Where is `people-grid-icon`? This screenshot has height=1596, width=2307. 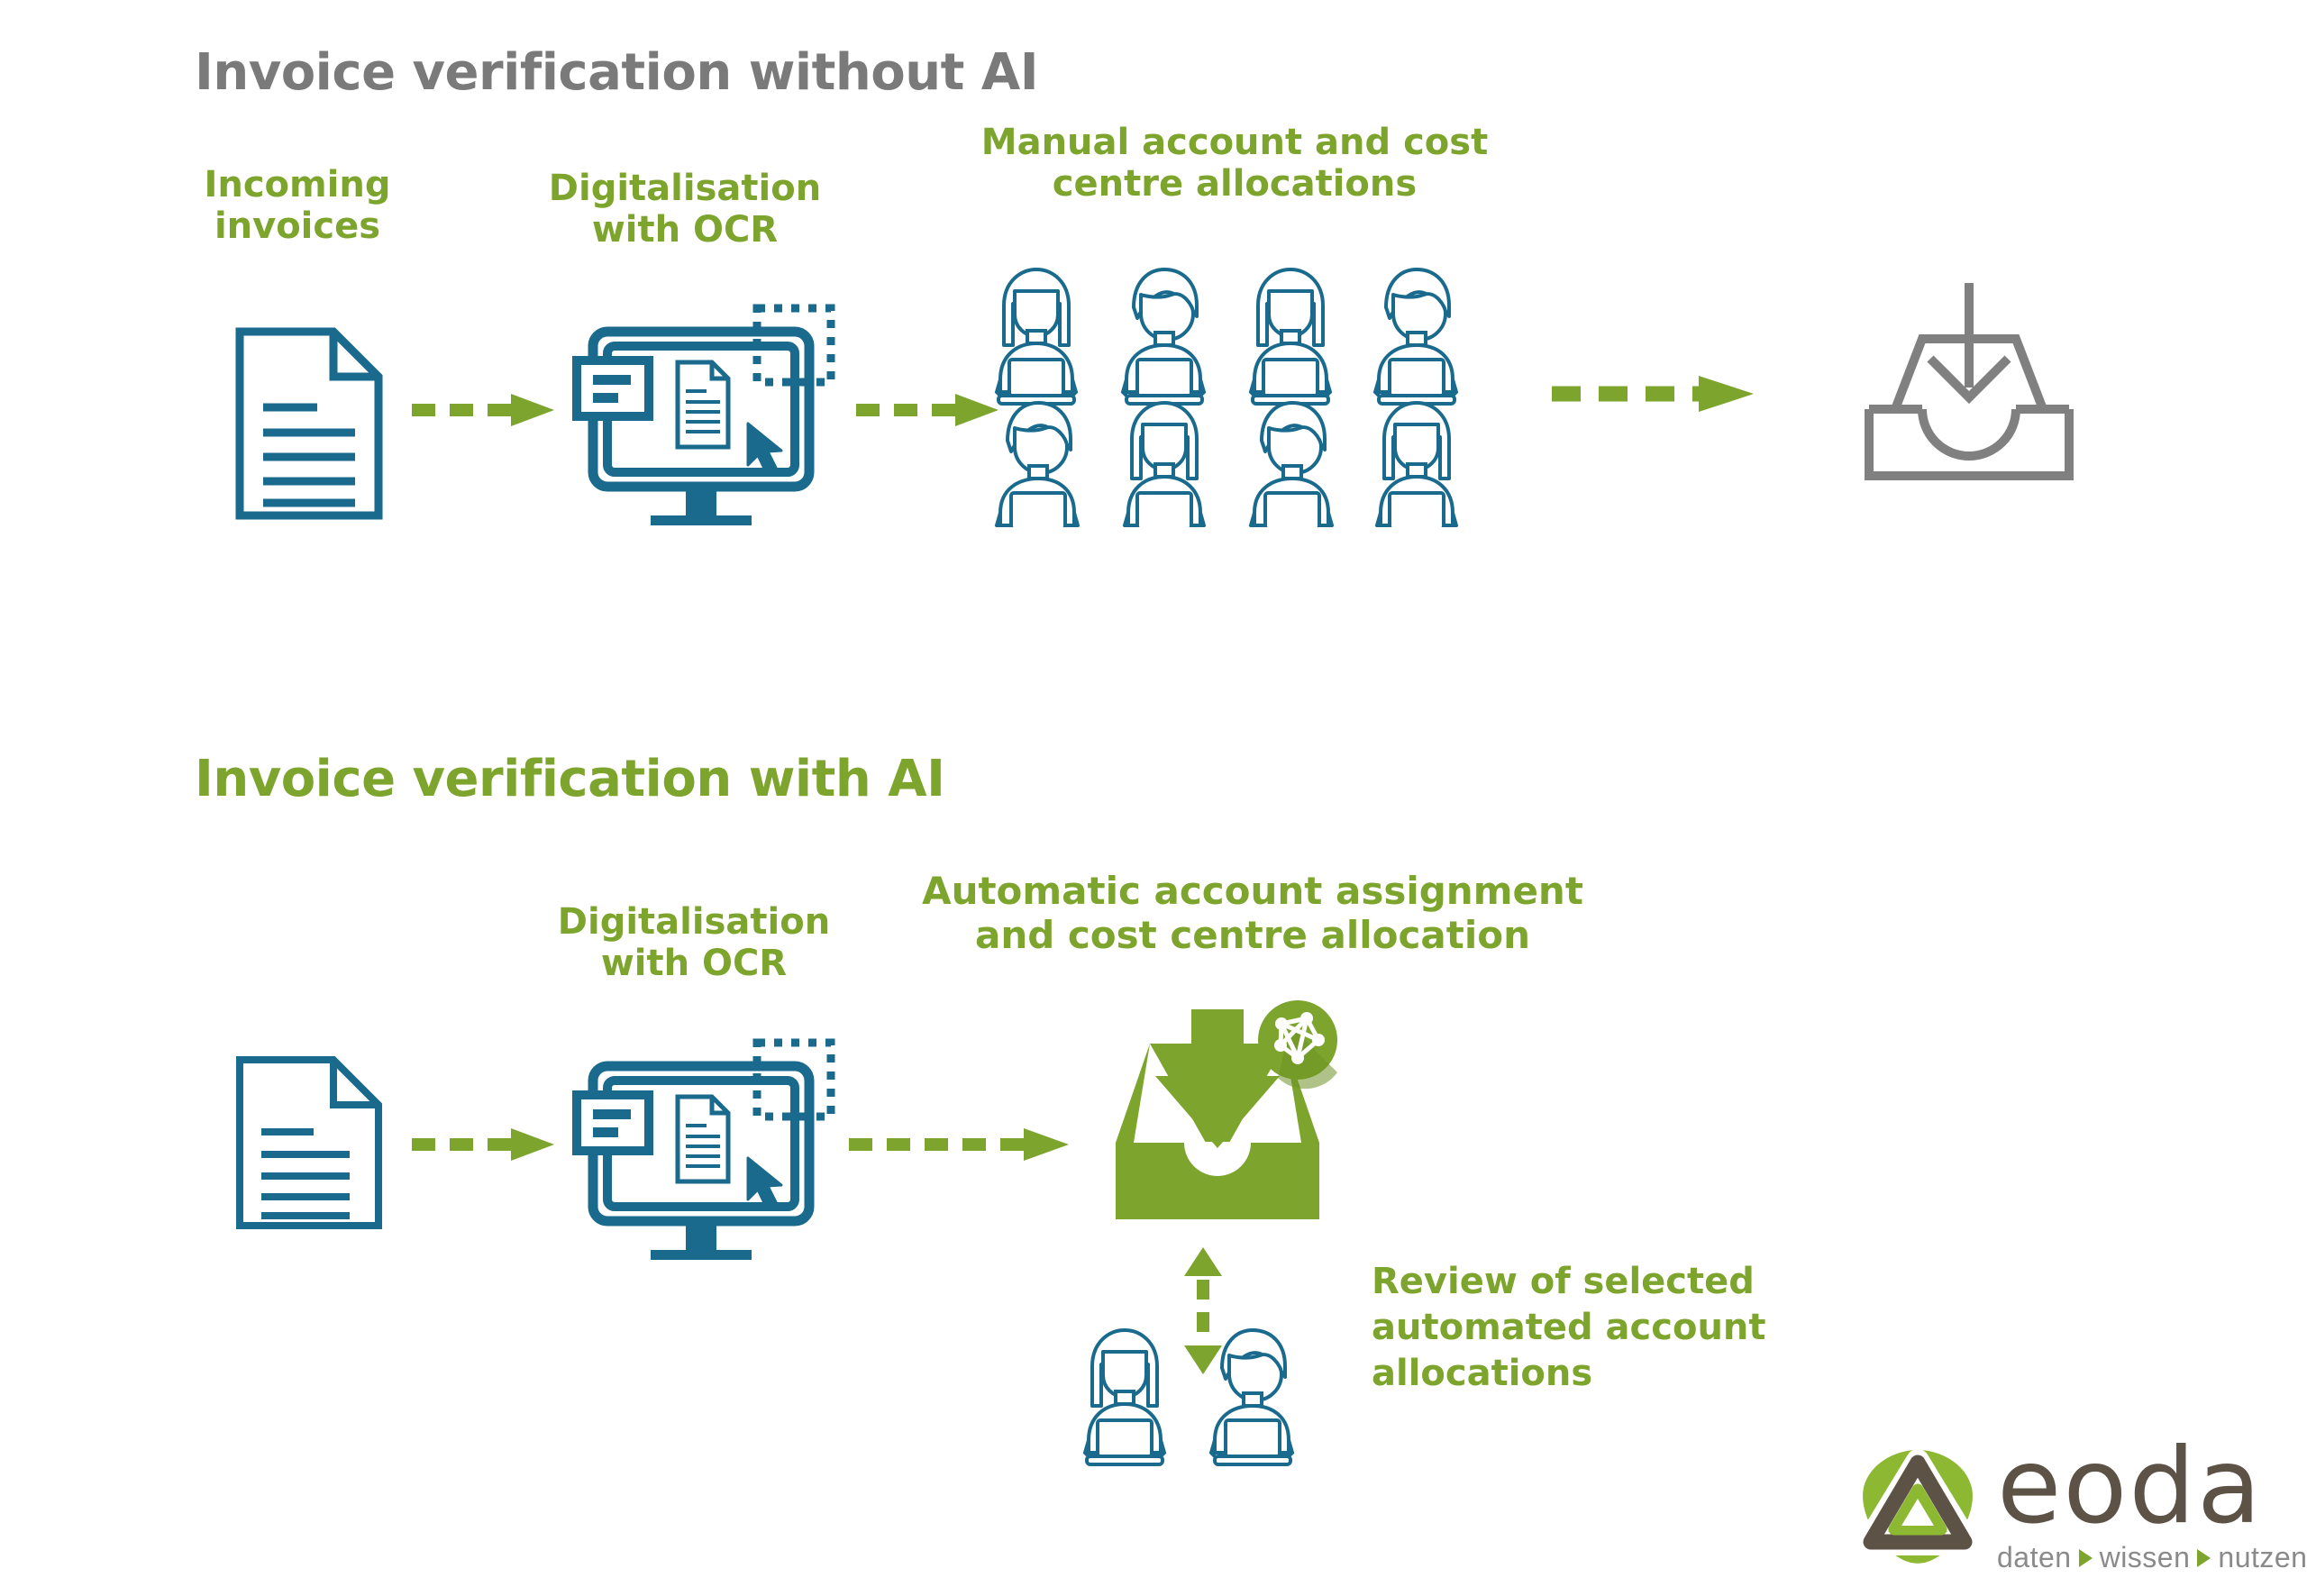 people-grid-icon is located at coordinates (1241, 396).